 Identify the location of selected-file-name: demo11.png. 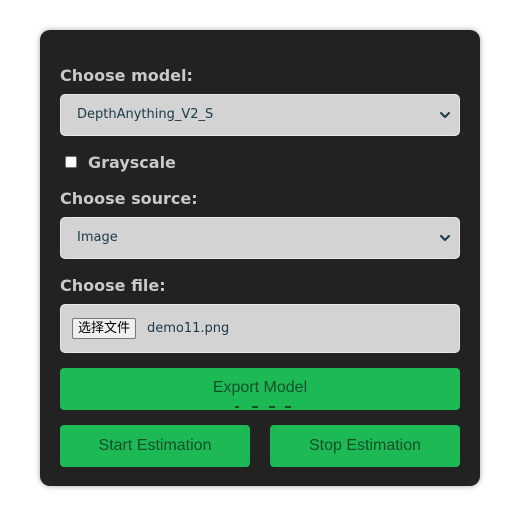
(188, 328).